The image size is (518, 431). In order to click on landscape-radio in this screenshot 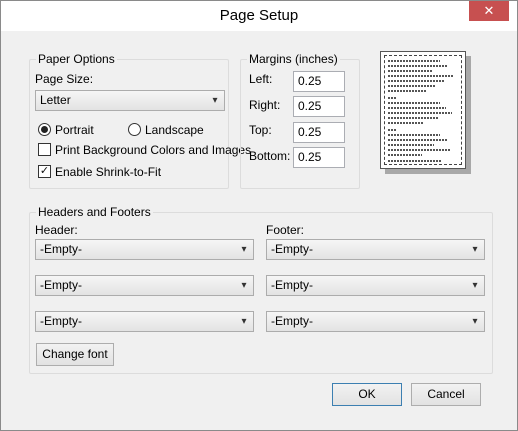, I will do `click(134, 129)`.